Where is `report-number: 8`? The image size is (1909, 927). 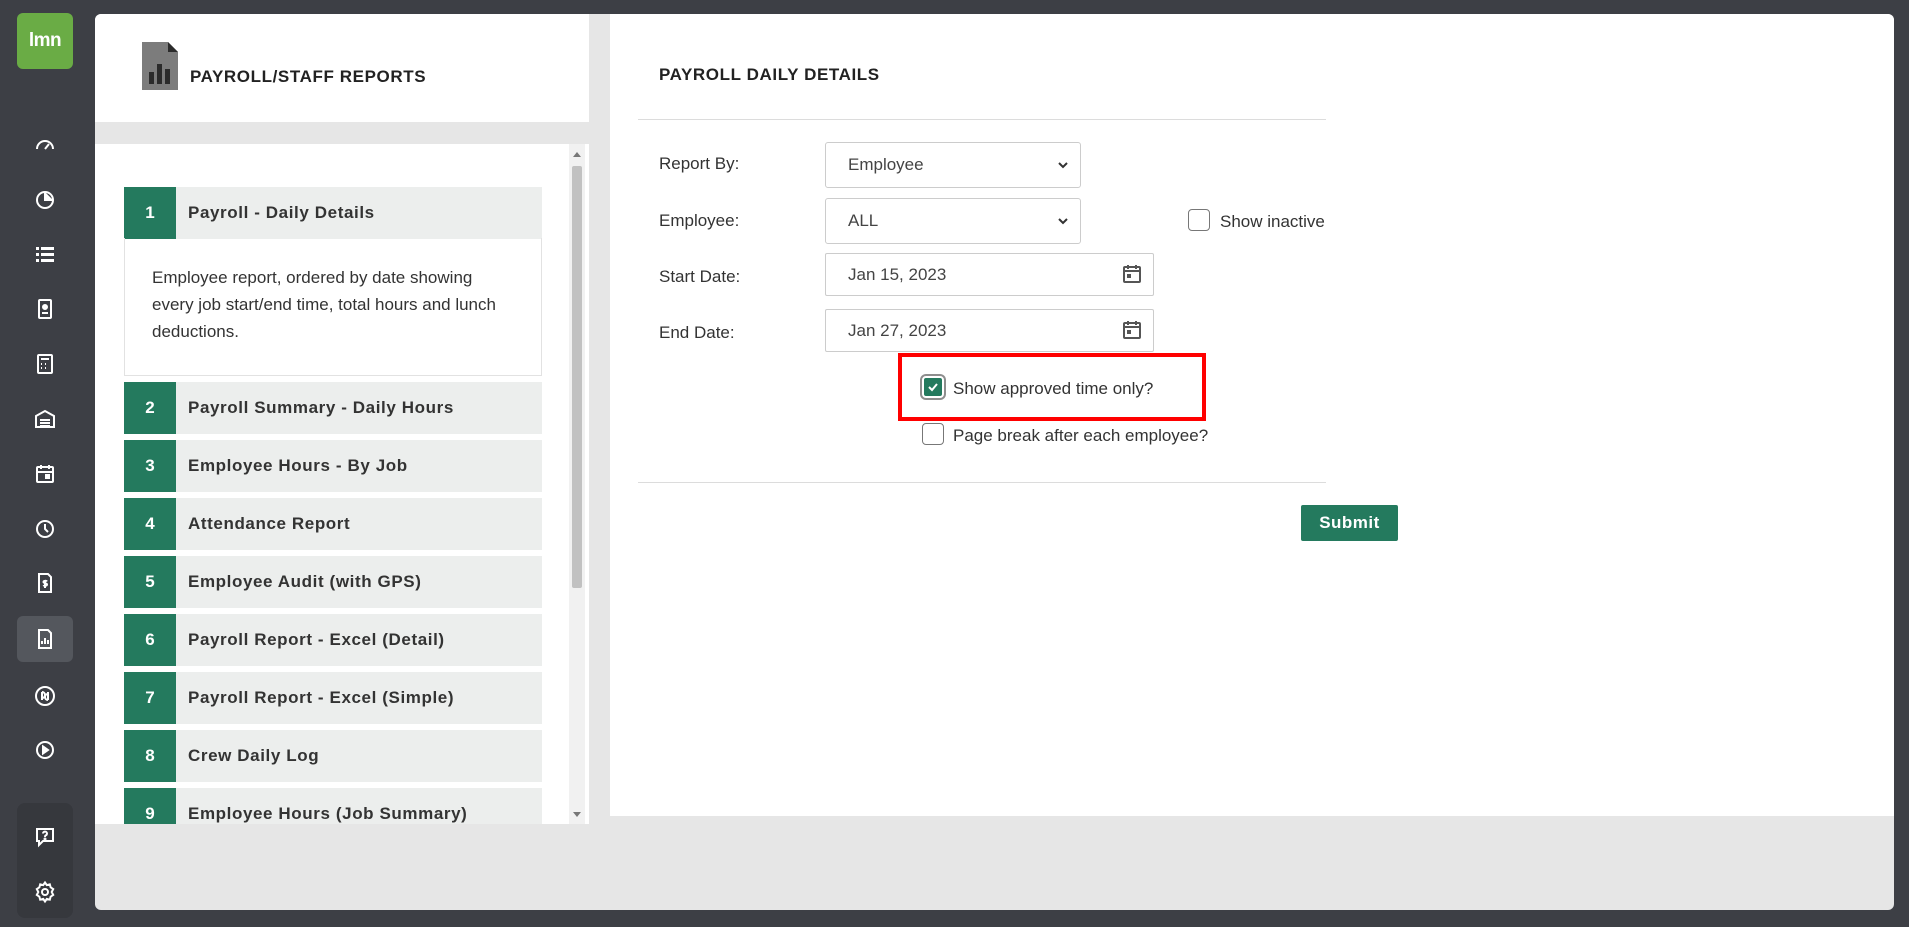
report-number: 8 is located at coordinates (150, 756).